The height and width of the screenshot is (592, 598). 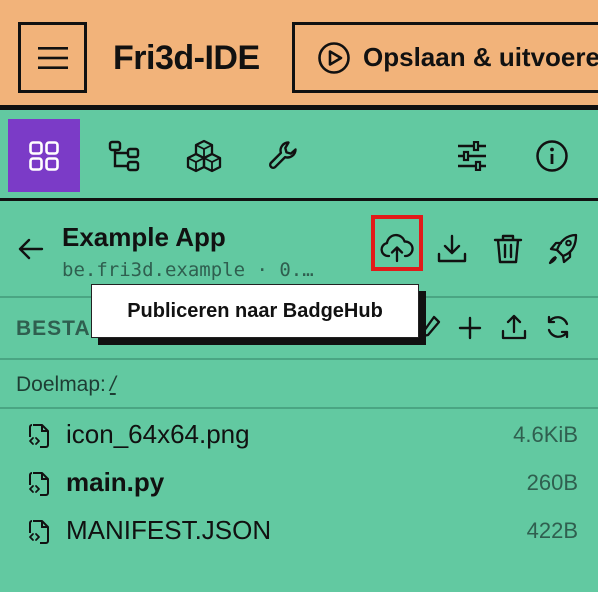 I want to click on file-row: main.py 260B, so click(x=299, y=483).